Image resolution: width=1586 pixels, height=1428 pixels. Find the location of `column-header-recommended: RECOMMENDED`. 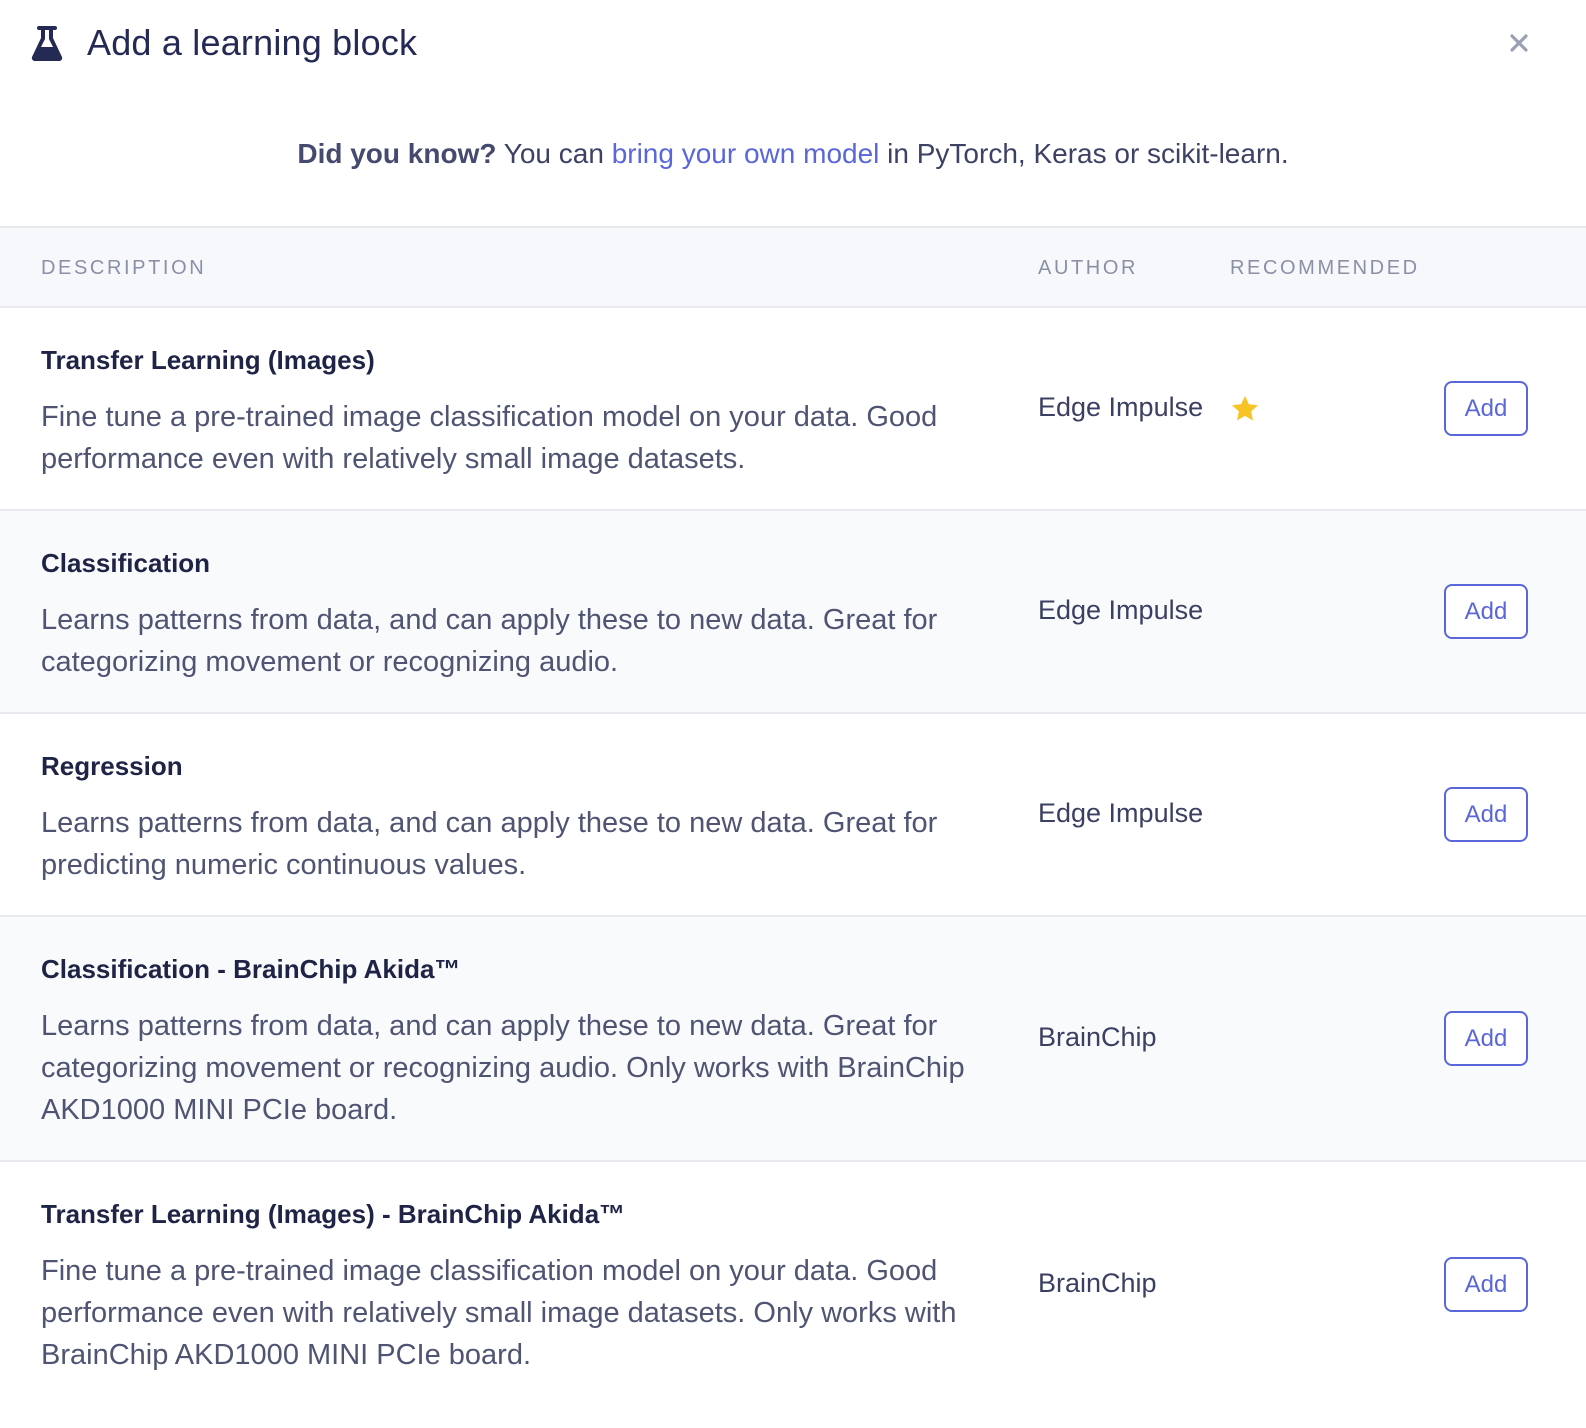

column-header-recommended: RECOMMENDED is located at coordinates (1325, 268).